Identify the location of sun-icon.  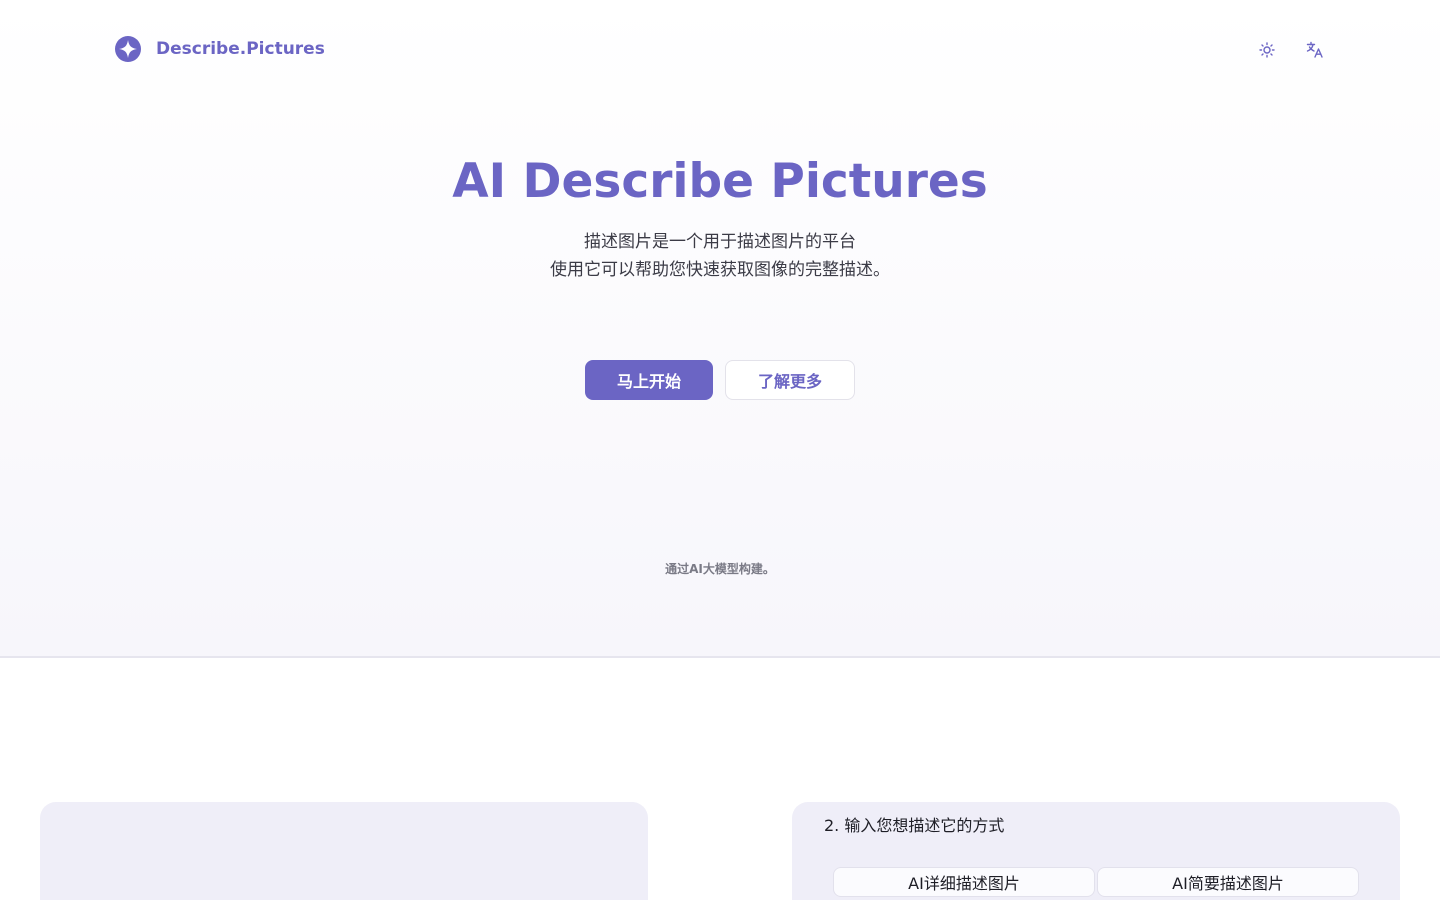
(1267, 50).